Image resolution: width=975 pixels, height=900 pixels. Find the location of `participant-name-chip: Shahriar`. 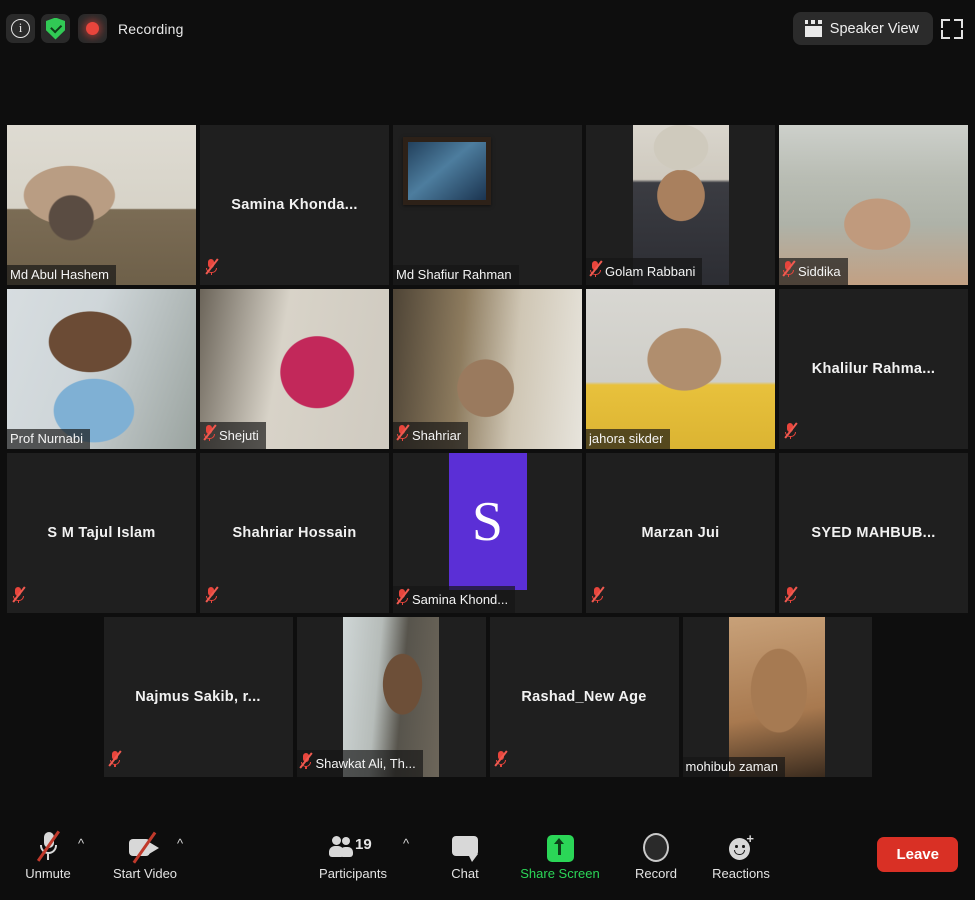

participant-name-chip: Shahriar is located at coordinates (431, 435).